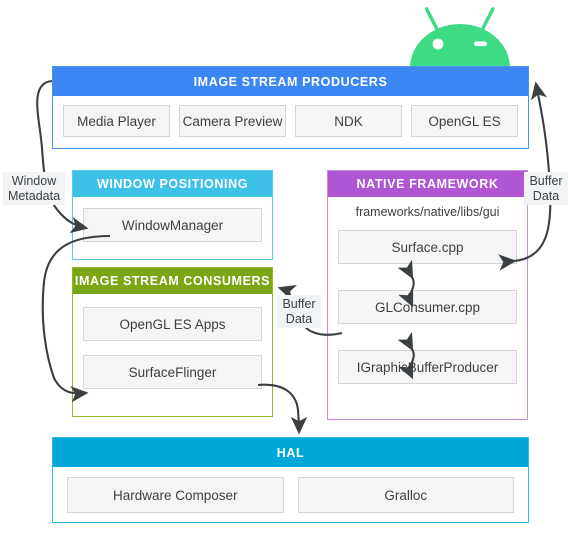  Describe the element at coordinates (76, 318) in the screenshot. I see `arrow-windowmanager-to-surfaceflinger` at that location.